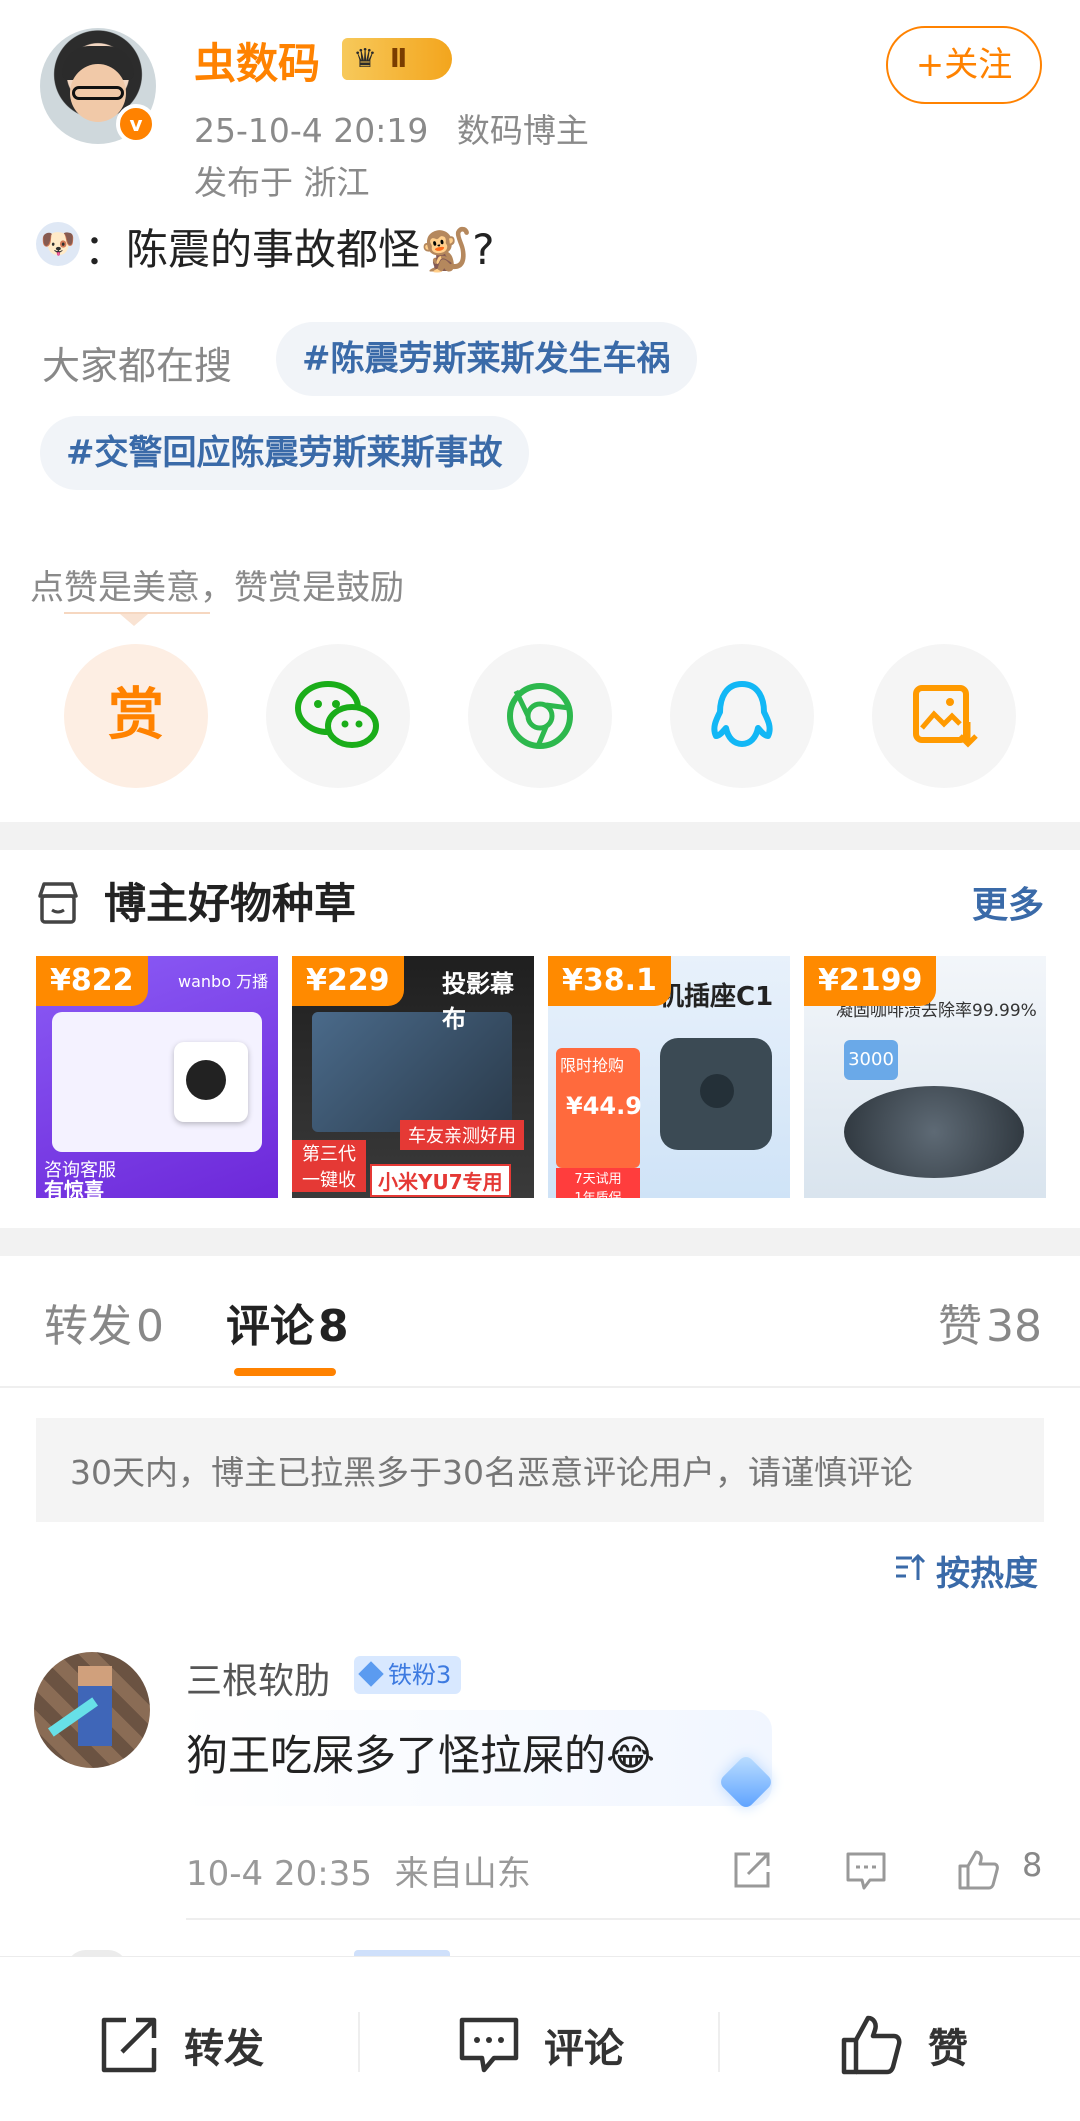  I want to click on product-caption: 第三代 一键收, so click(329, 1166).